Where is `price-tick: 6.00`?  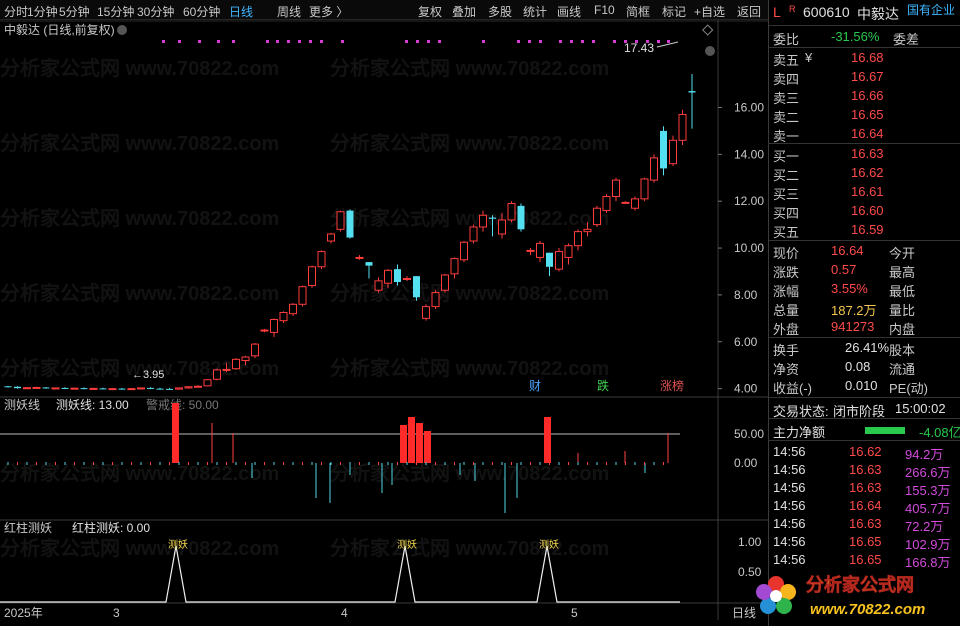
price-tick: 6.00 is located at coordinates (746, 342).